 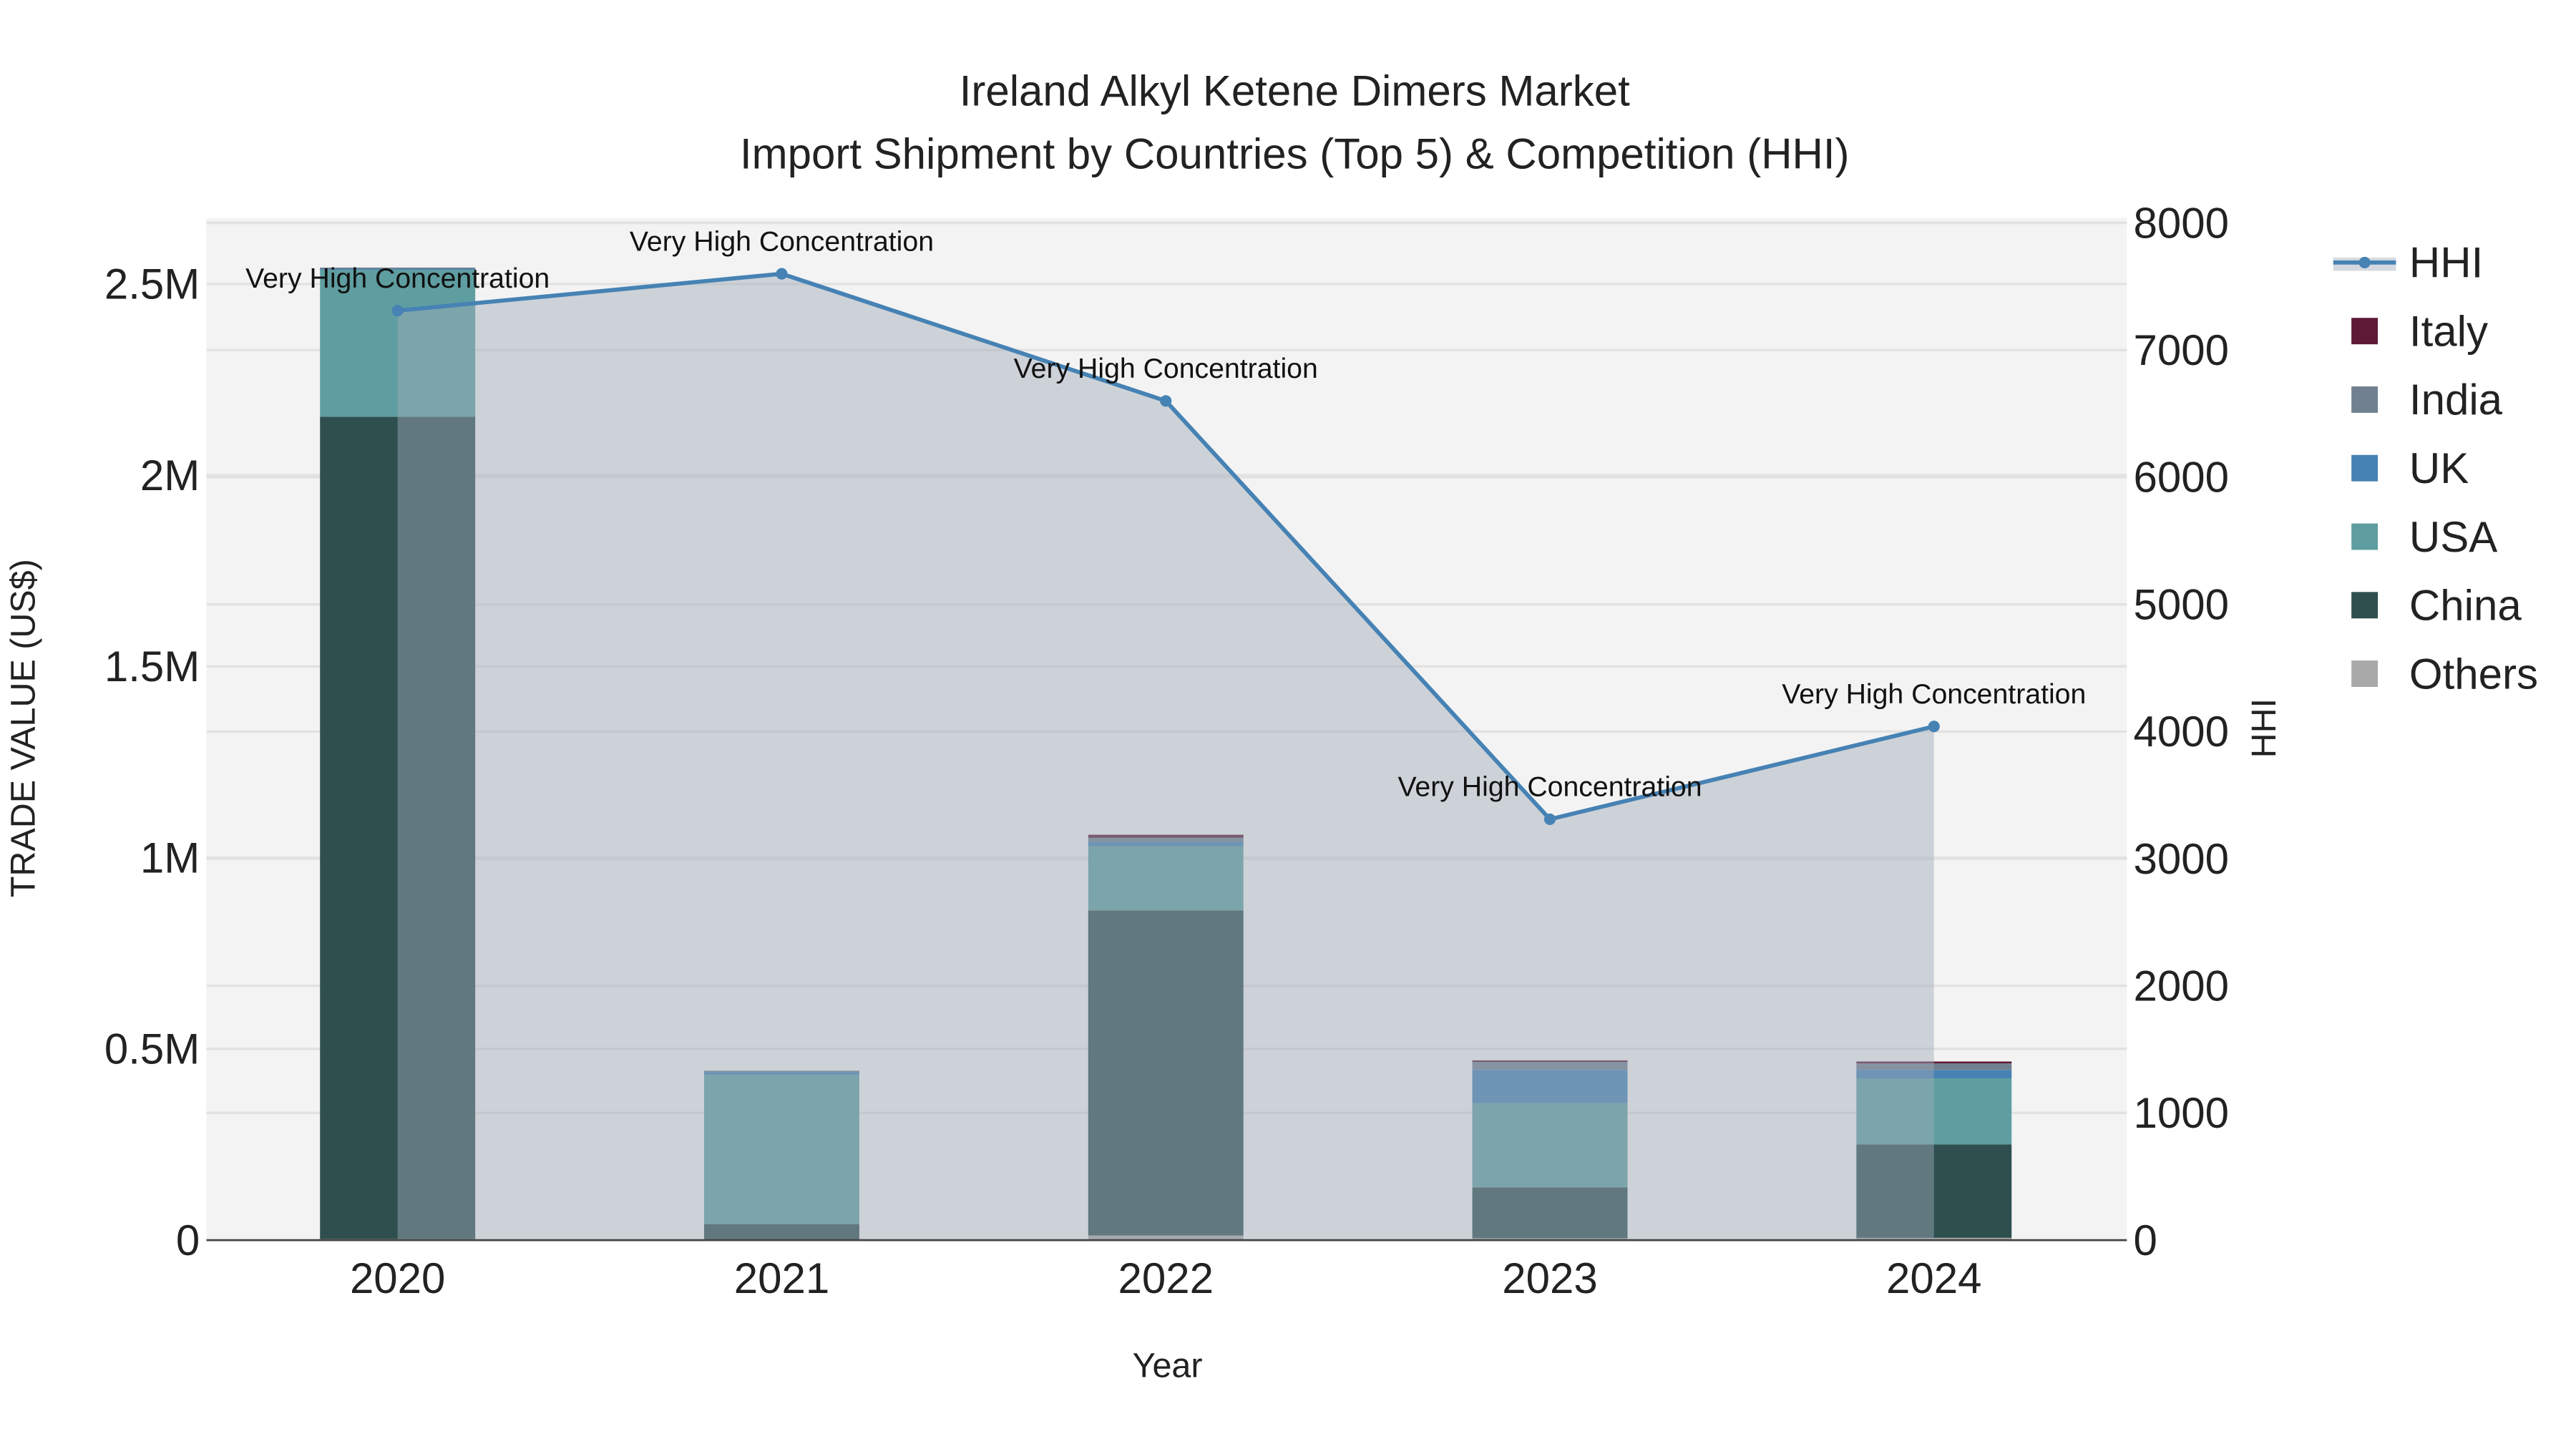 I want to click on chart-title: Ireland Alkyl Ketene Dimers Market, so click(x=1295, y=91).